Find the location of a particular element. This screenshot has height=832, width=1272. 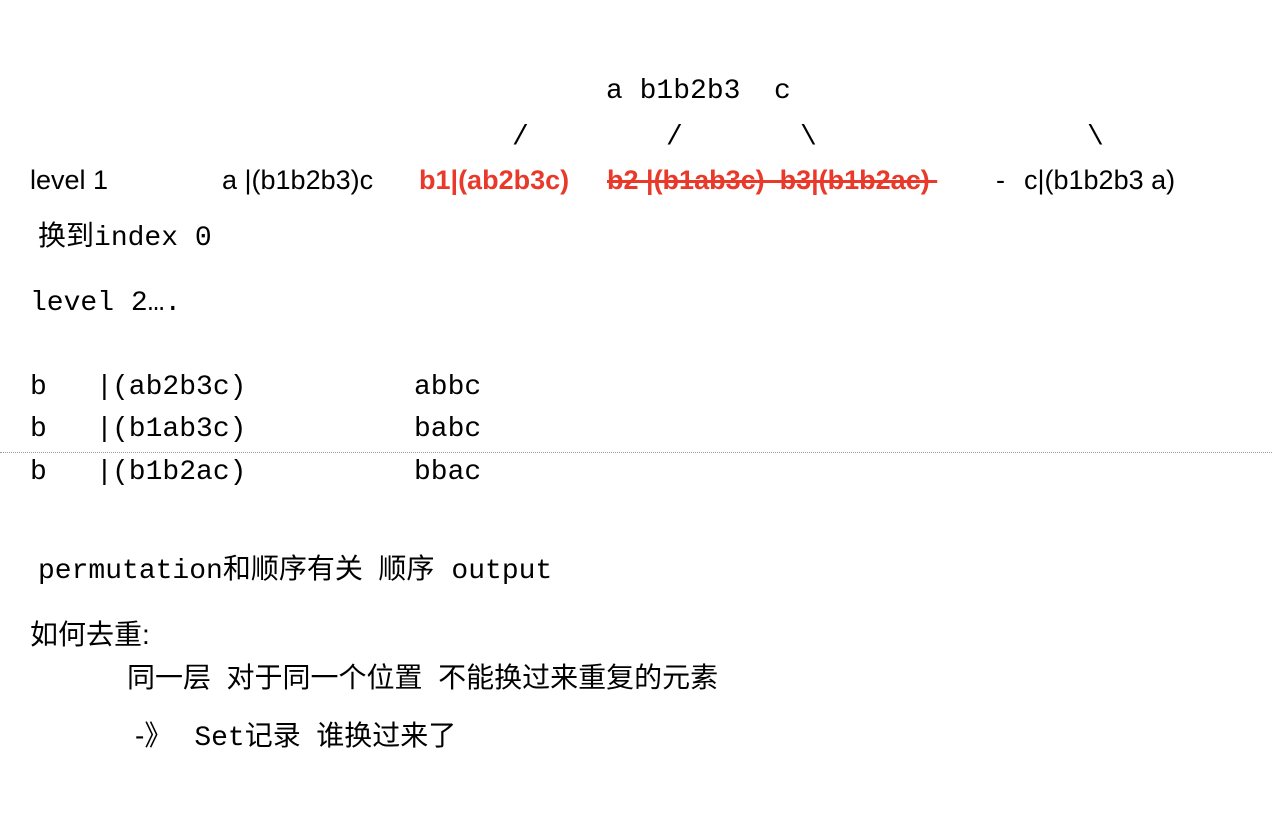

dedup-line-2: -》 Set记录 谁换过来了 is located at coordinates (291, 729).